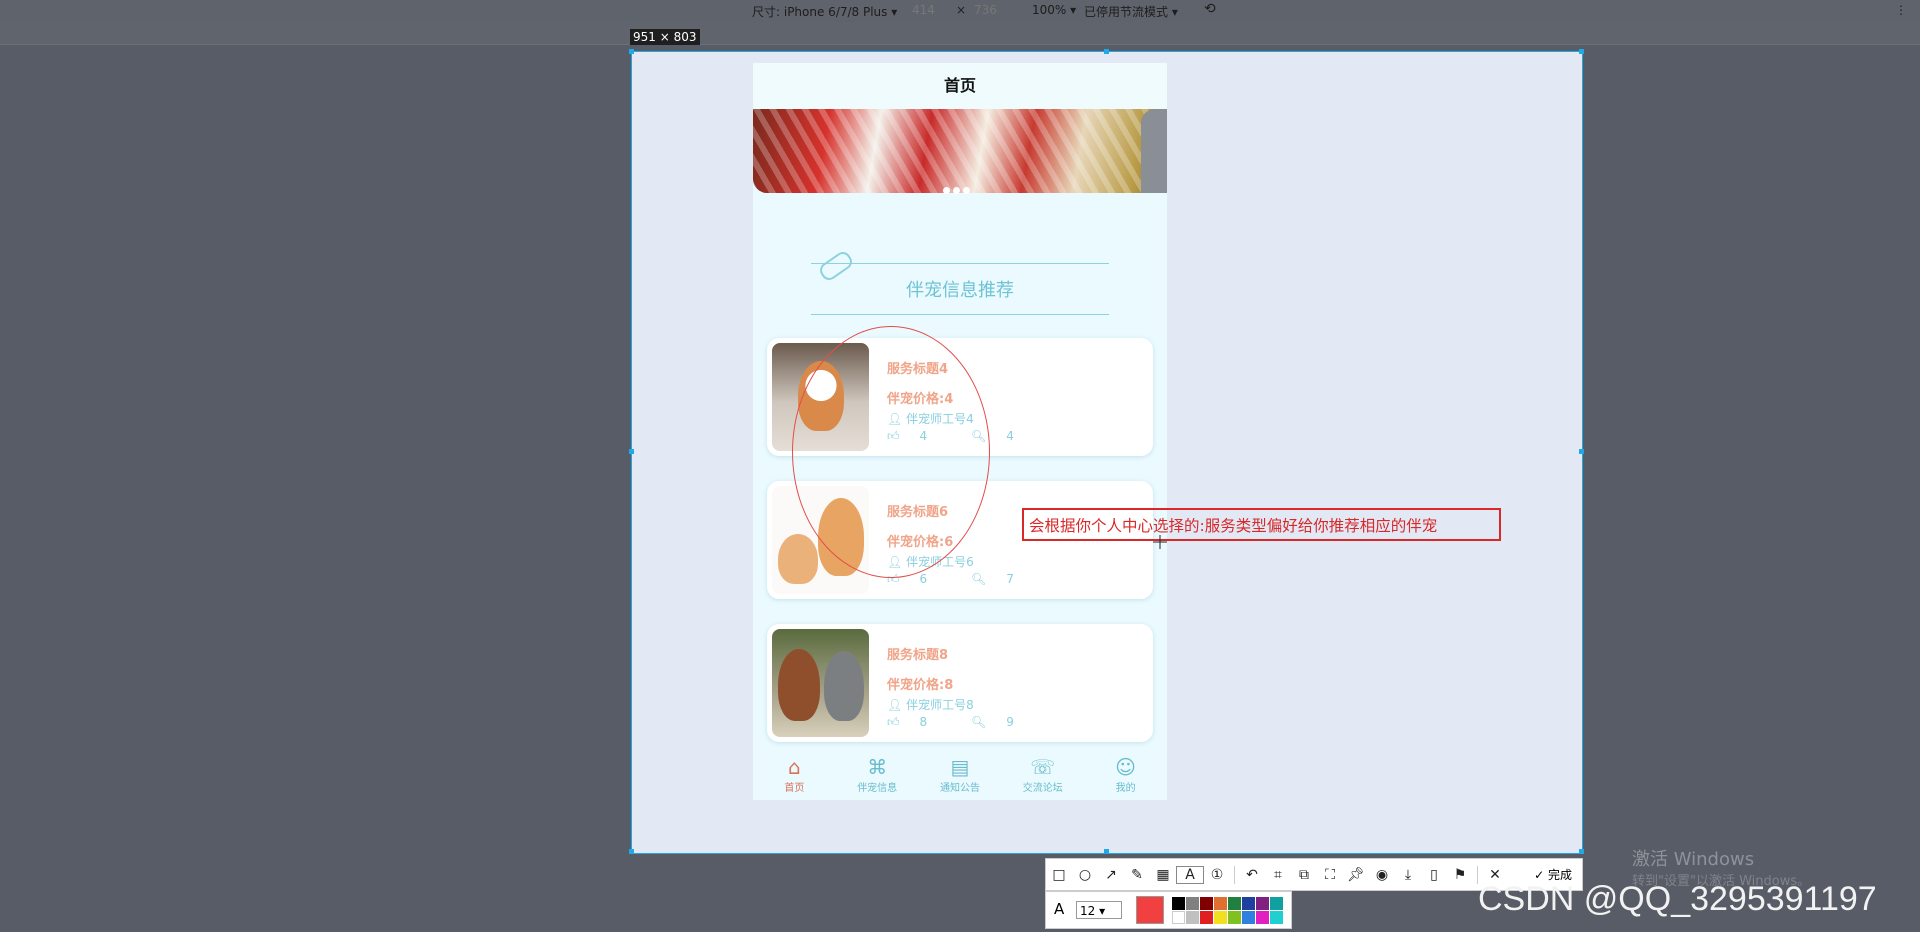 This screenshot has height=932, width=1920. What do you see at coordinates (960, 683) in the screenshot?
I see `pet-card: 服务标题8 伴宠价格:8 👤︎ 伴宠师工号8 👍︎ 8 🔍︎ 9` at bounding box center [960, 683].